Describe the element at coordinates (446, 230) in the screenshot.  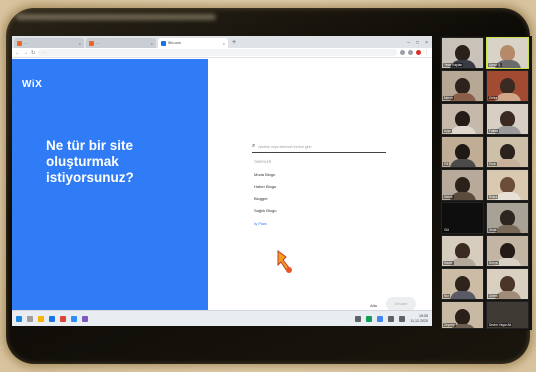
I see `participant-name: Gül` at that location.